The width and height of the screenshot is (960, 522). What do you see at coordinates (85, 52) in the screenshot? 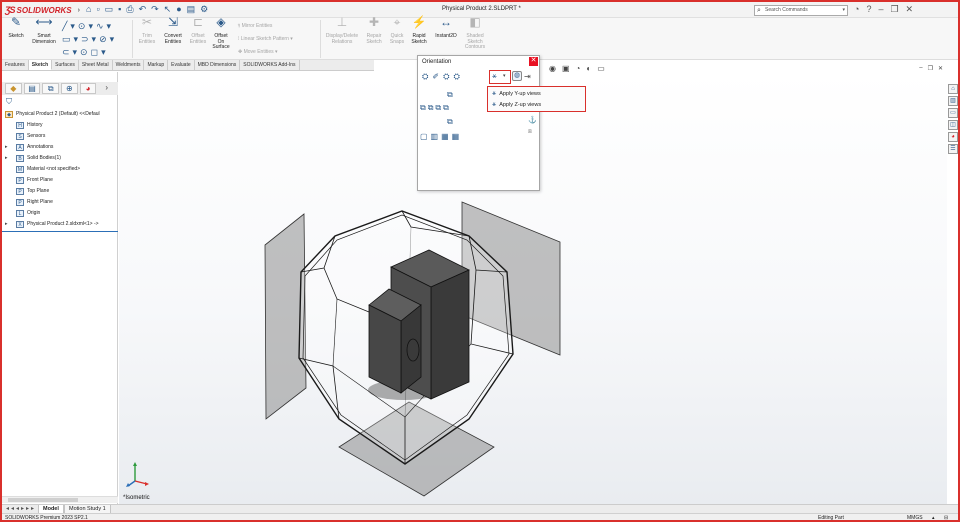
I see `slot-tools-row: ⊂▾⊙◻▾` at bounding box center [85, 52].